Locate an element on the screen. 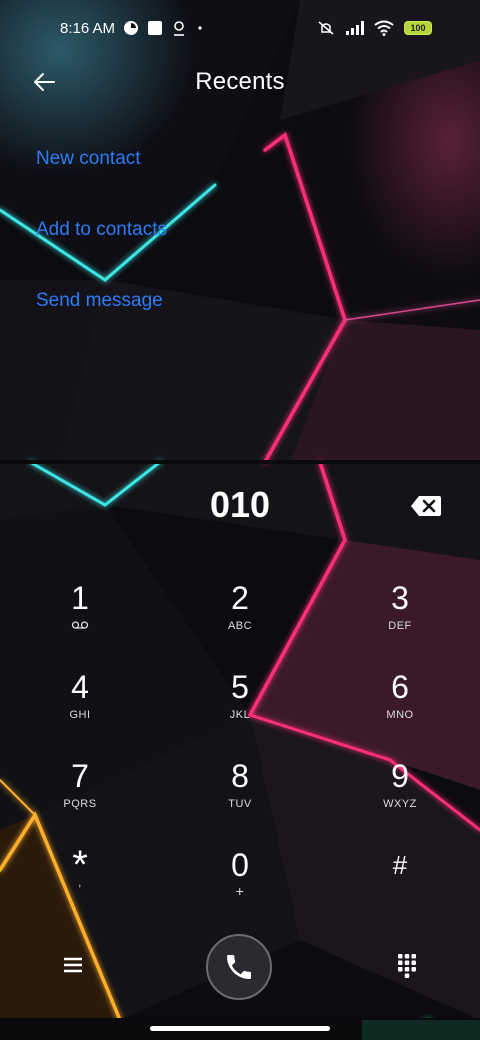  status-bar: 8:16 AM 100 is located at coordinates (240, 28).